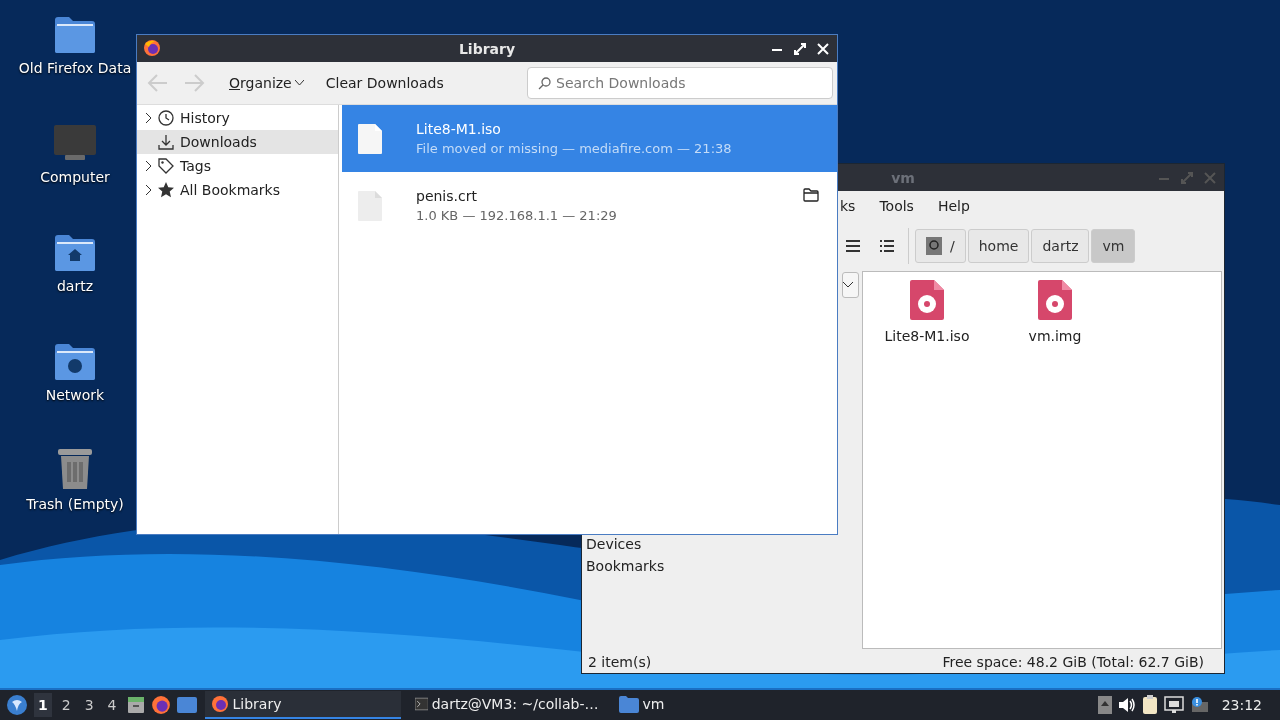 Image resolution: width=1280 pixels, height=720 pixels. What do you see at coordinates (43, 705) in the screenshot?
I see `workspace-button: 1` at bounding box center [43, 705].